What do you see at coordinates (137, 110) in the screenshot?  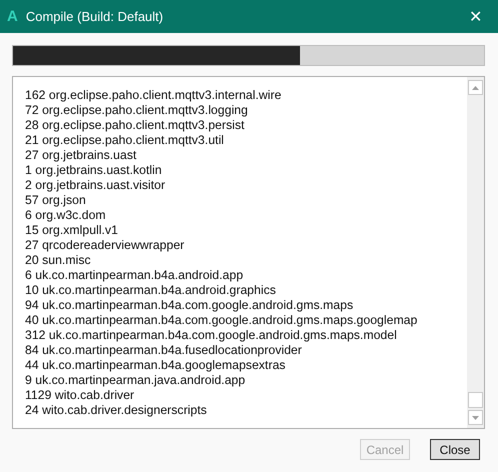 I see `log-line: 72 org.eclipse.paho.client.mqttv3.logging` at bounding box center [137, 110].